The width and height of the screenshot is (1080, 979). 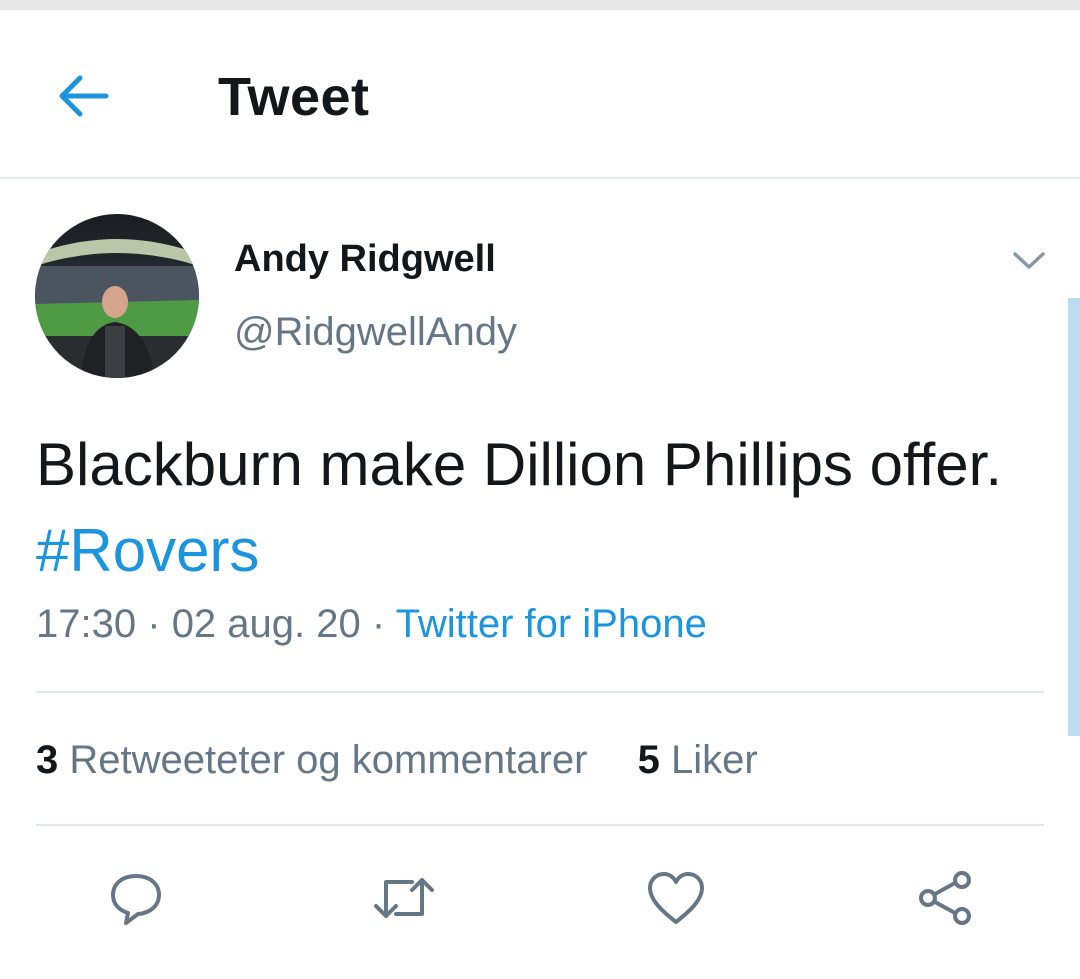 I want to click on tweet-date: 02 aug. 20, so click(x=266, y=624).